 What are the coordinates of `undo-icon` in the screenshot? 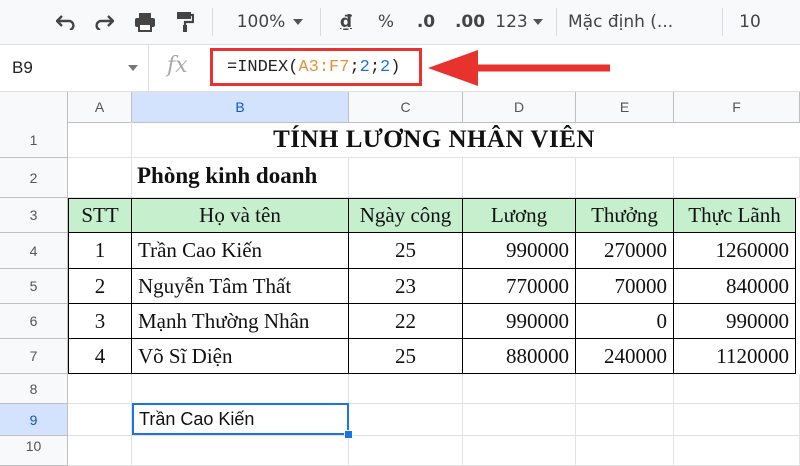 It's located at (65, 22).